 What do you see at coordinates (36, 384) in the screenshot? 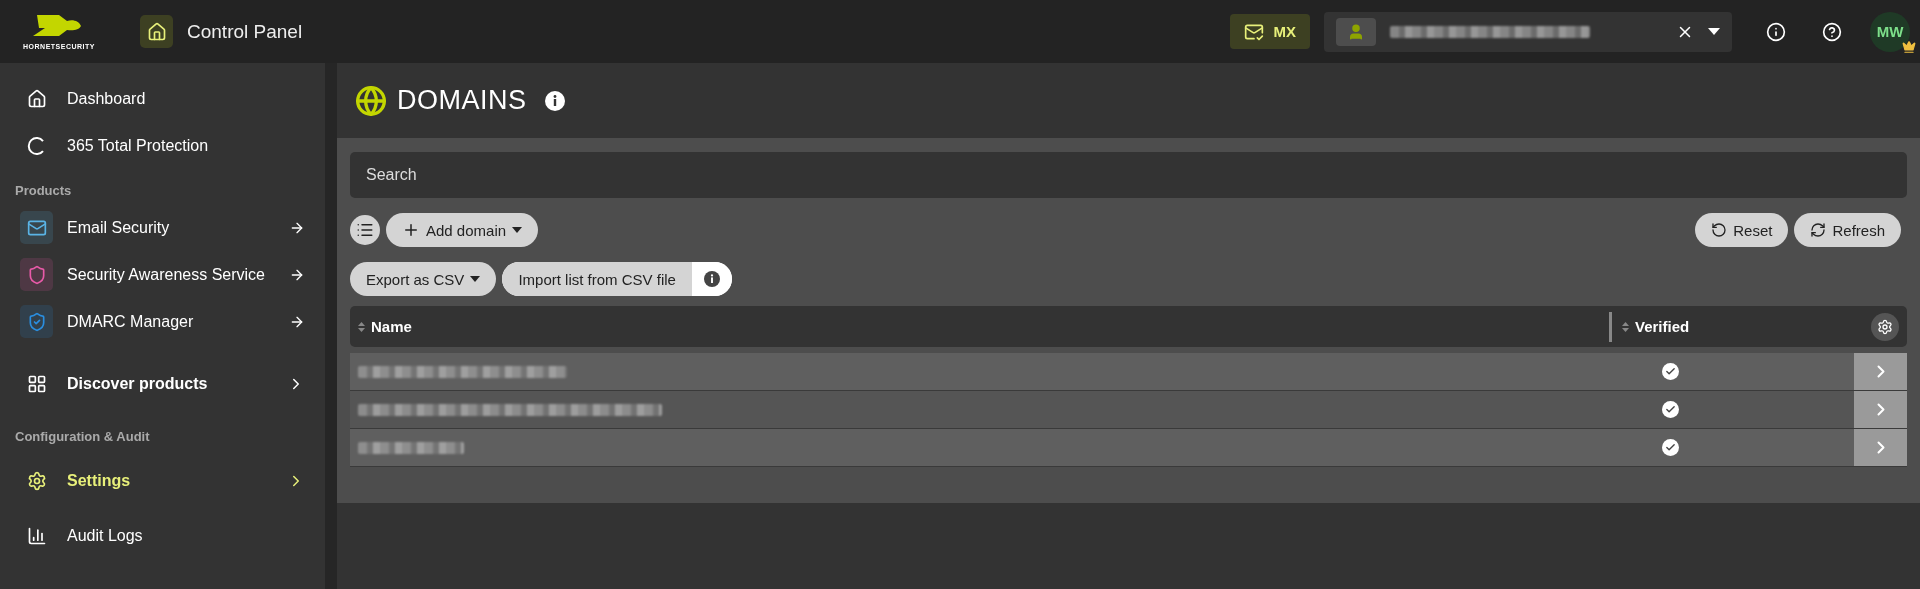
I see `grid-icon` at bounding box center [36, 384].